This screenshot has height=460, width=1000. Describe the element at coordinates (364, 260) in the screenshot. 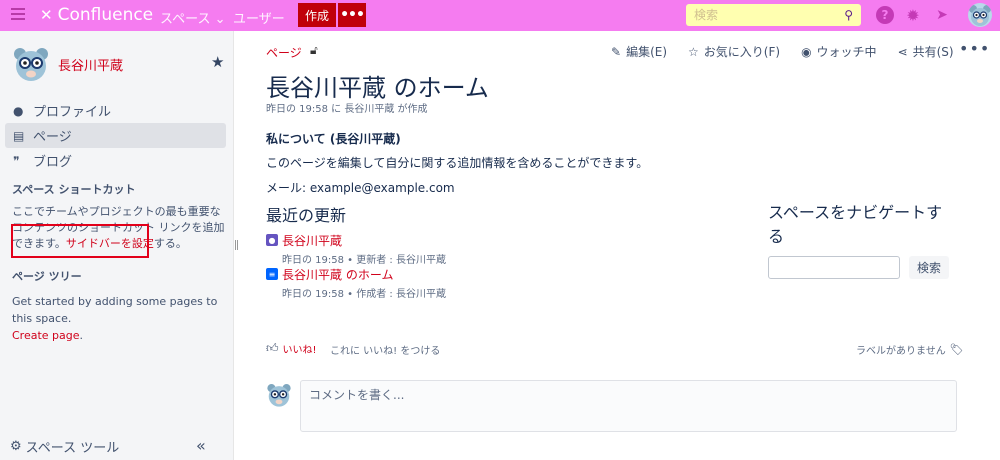

I see `update-detail: 昨日の 19:58 • 更新者 : 長谷川平蔵` at that location.